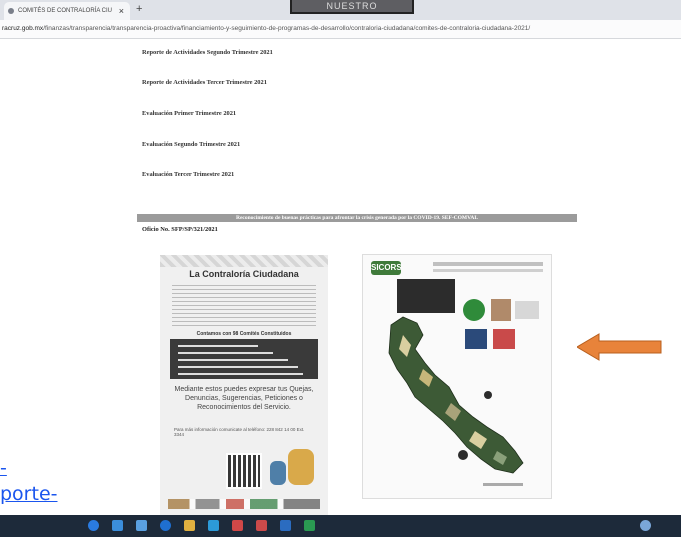 The image size is (681, 537). Describe the element at coordinates (11, 11) in the screenshot. I see `site-favicon-icon` at that location.